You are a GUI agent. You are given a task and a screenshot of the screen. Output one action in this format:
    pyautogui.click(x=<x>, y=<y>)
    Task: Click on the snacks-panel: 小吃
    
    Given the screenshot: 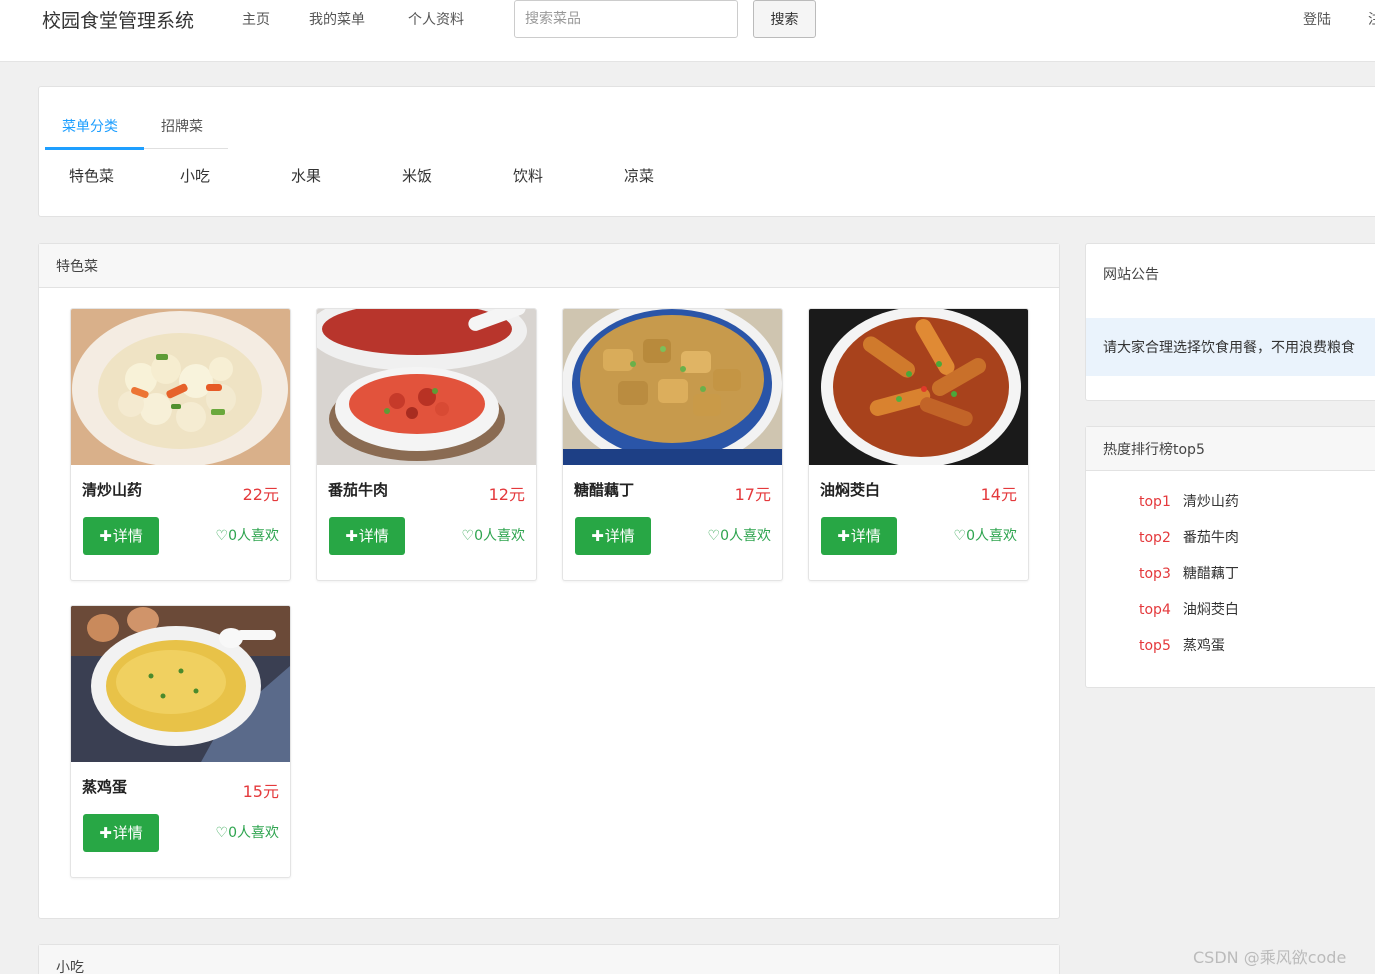 What is the action you would take?
    pyautogui.click(x=549, y=959)
    